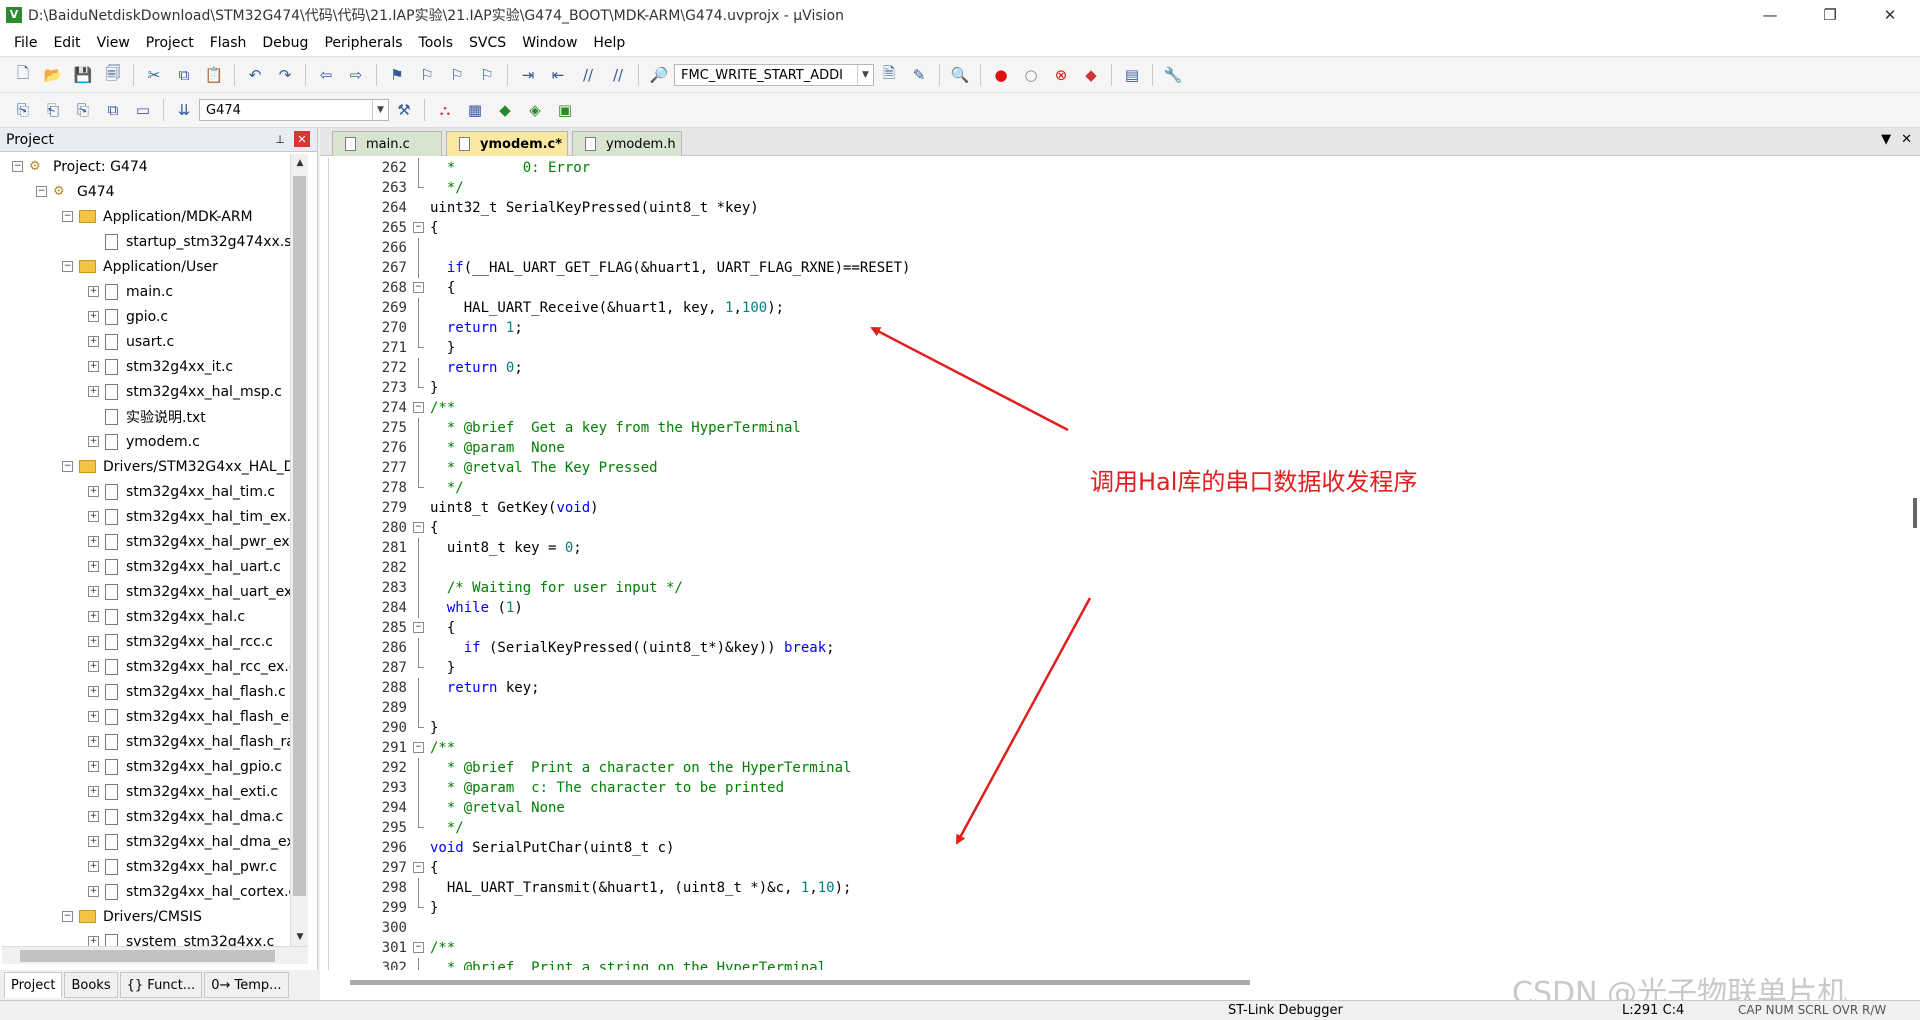 This screenshot has width=1920, height=1020. Describe the element at coordinates (183, 791) in the screenshot. I see `tree-item-file: + stm32g4xx_hal_exti.c` at that location.